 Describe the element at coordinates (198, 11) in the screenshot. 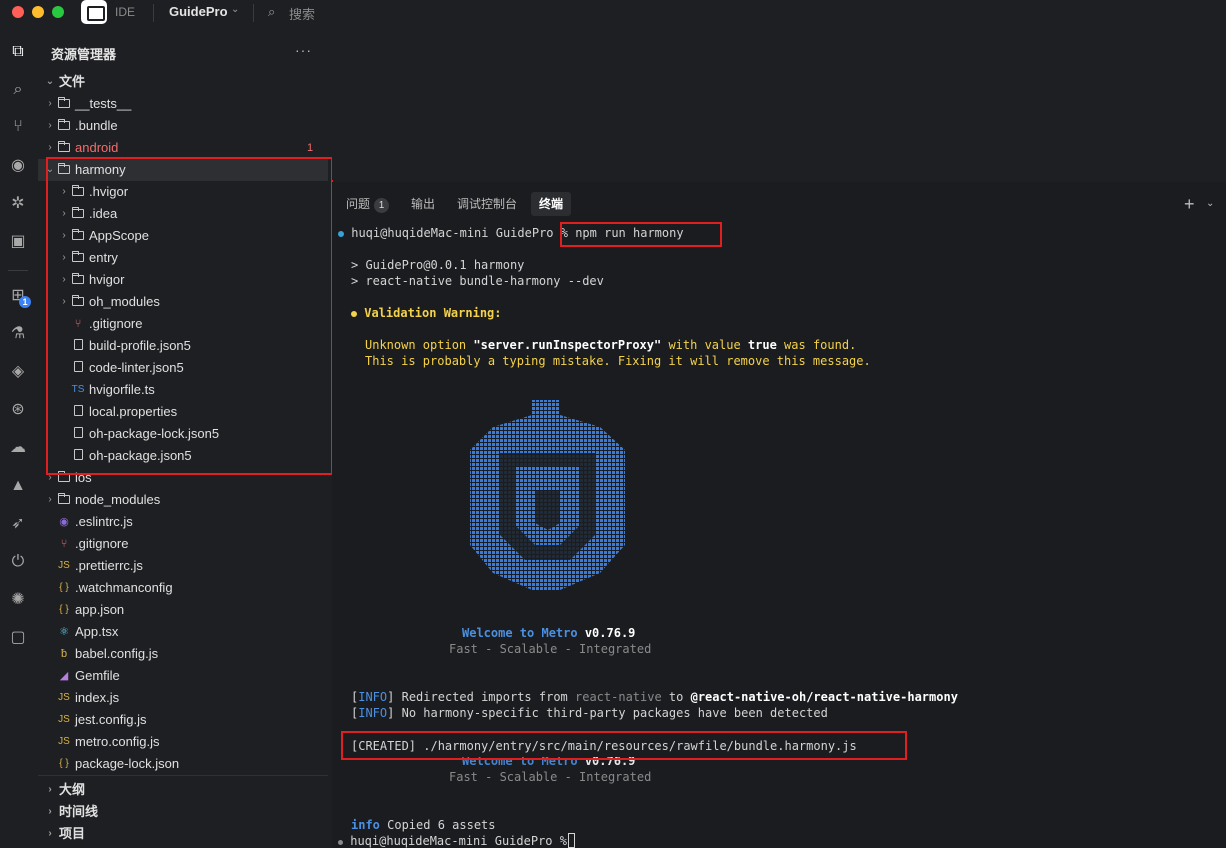

I see `project-switcher: GuidePro` at that location.